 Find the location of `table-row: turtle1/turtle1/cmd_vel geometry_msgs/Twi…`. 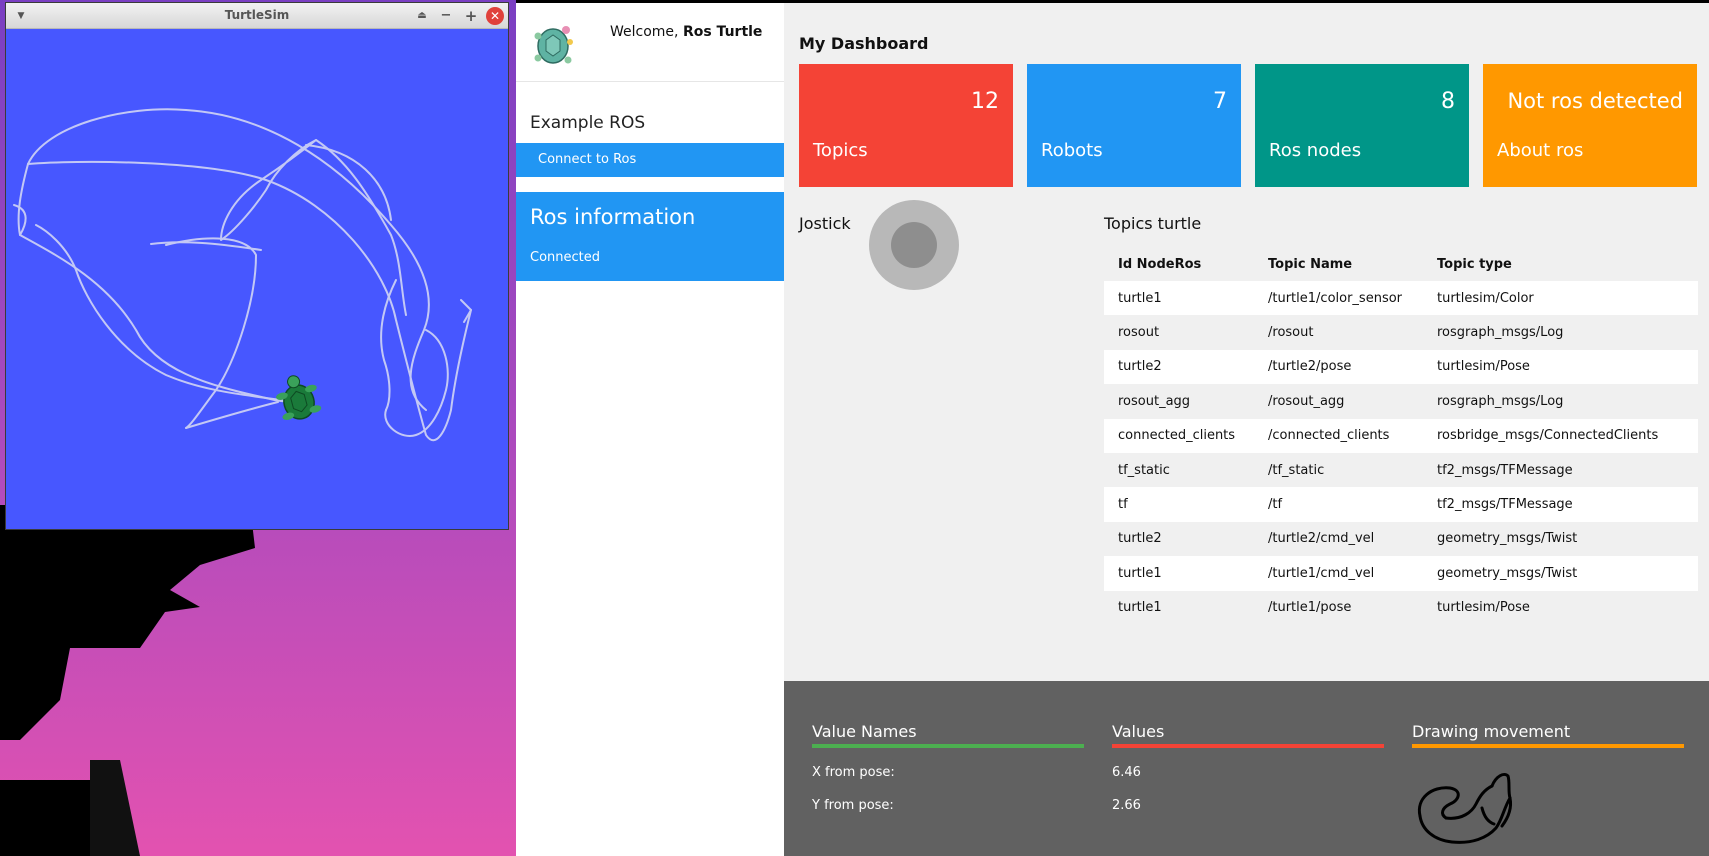

table-row: turtle1/turtle1/cmd_vel geometry_msgs/Twi… is located at coordinates (1401, 573).